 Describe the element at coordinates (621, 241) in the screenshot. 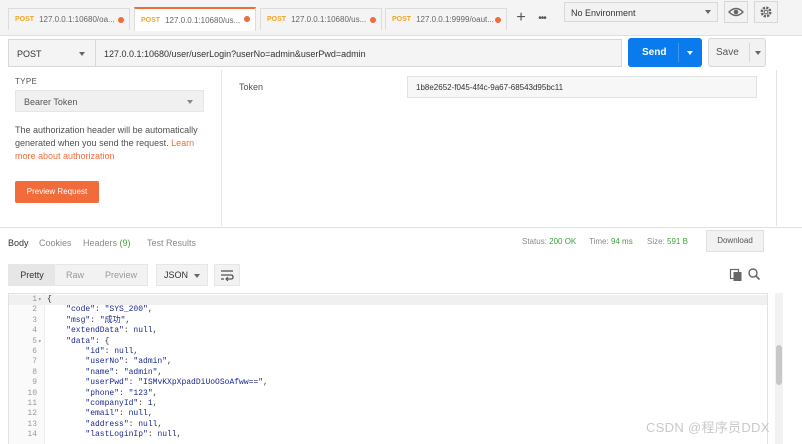

I see `time-value: 94 ms` at that location.